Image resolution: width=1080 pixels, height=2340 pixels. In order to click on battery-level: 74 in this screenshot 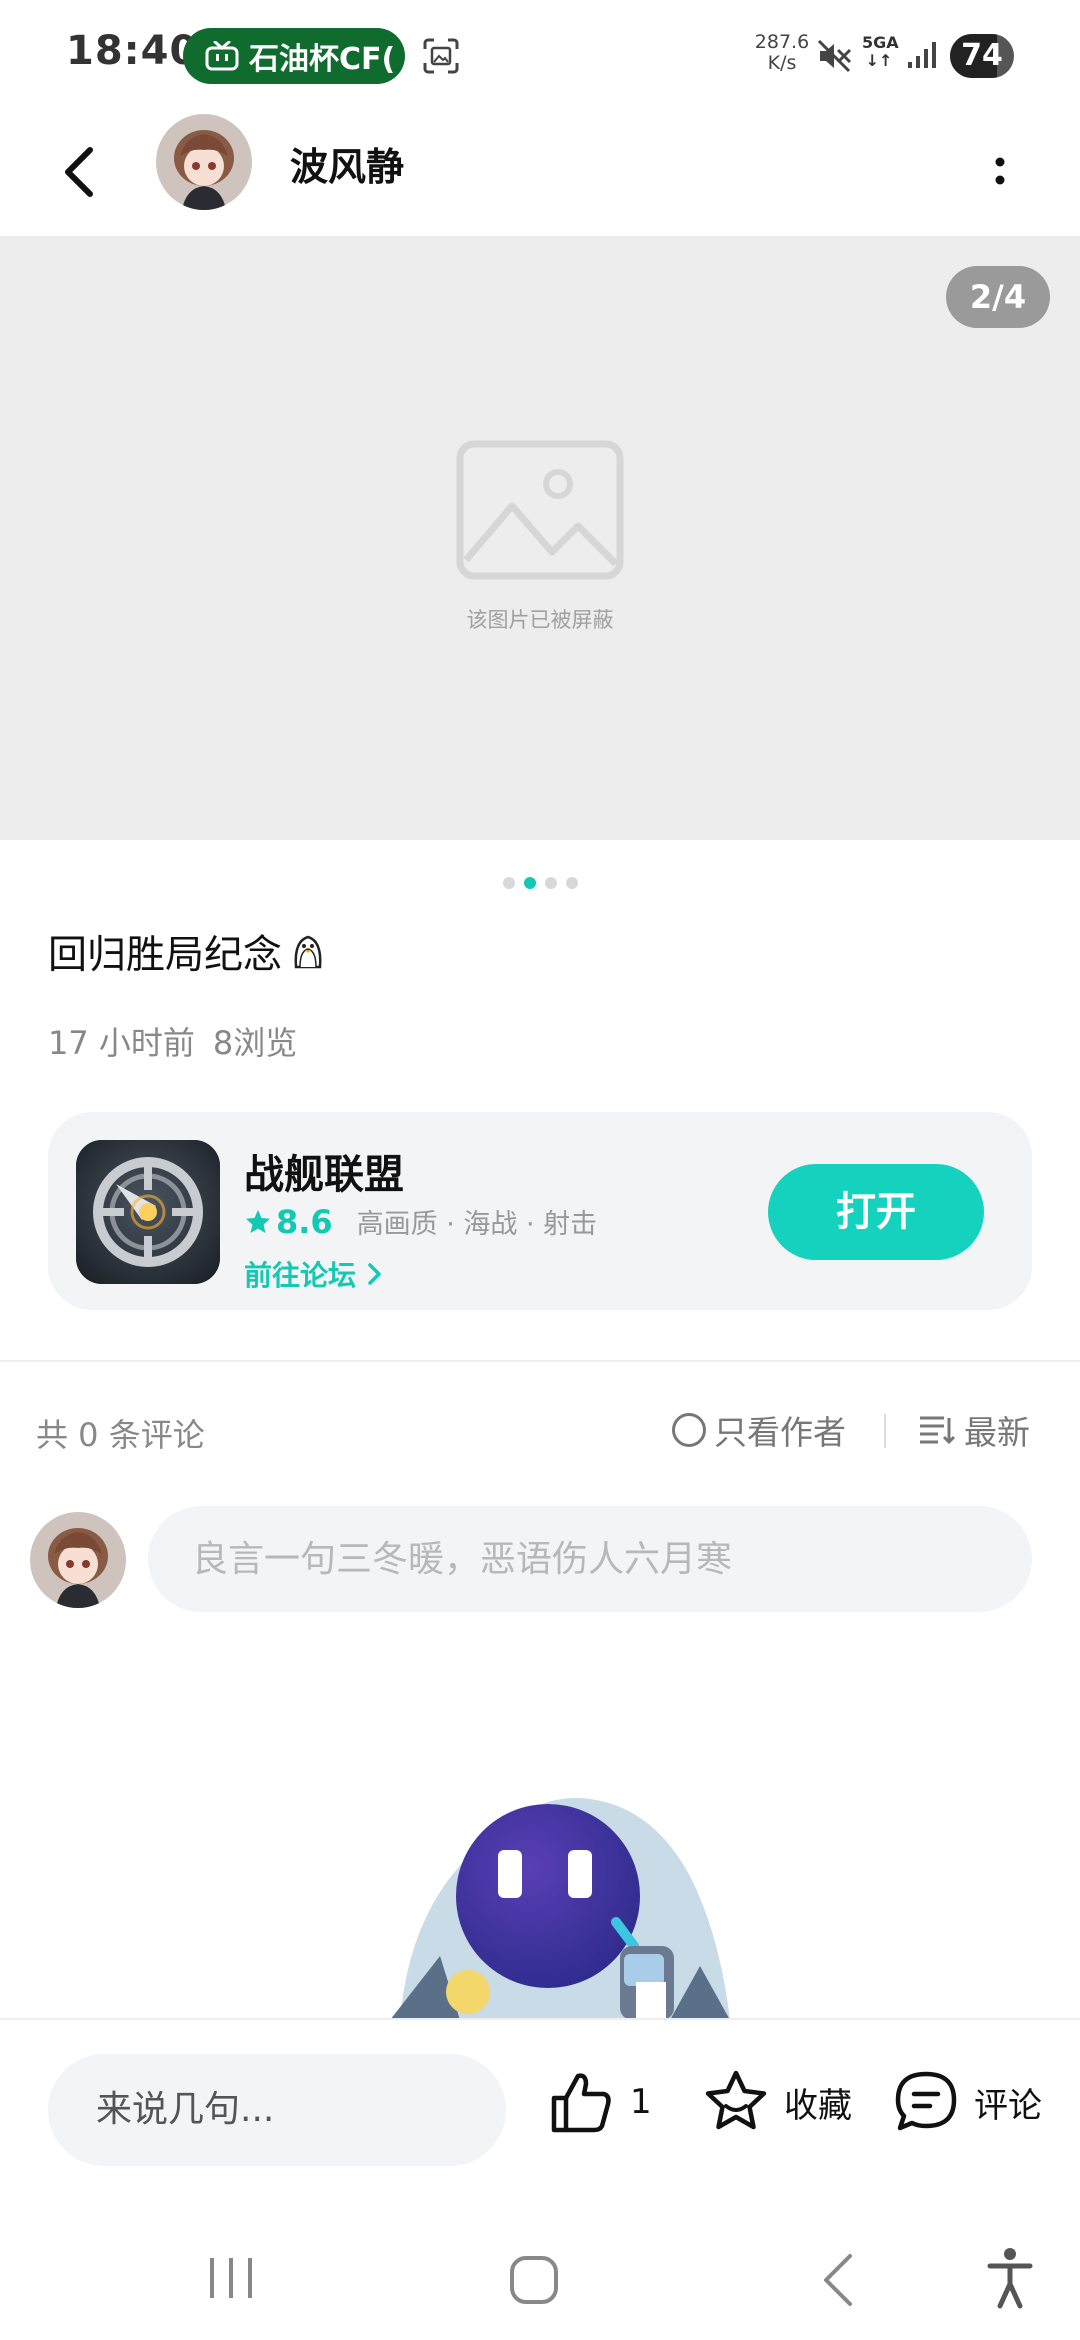, I will do `click(982, 55)`.